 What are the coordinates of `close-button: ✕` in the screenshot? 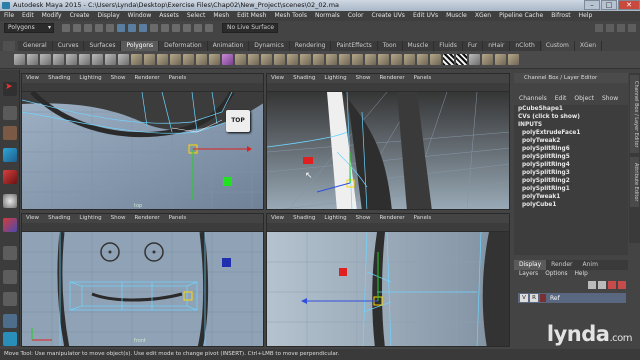 It's located at (629, 5).